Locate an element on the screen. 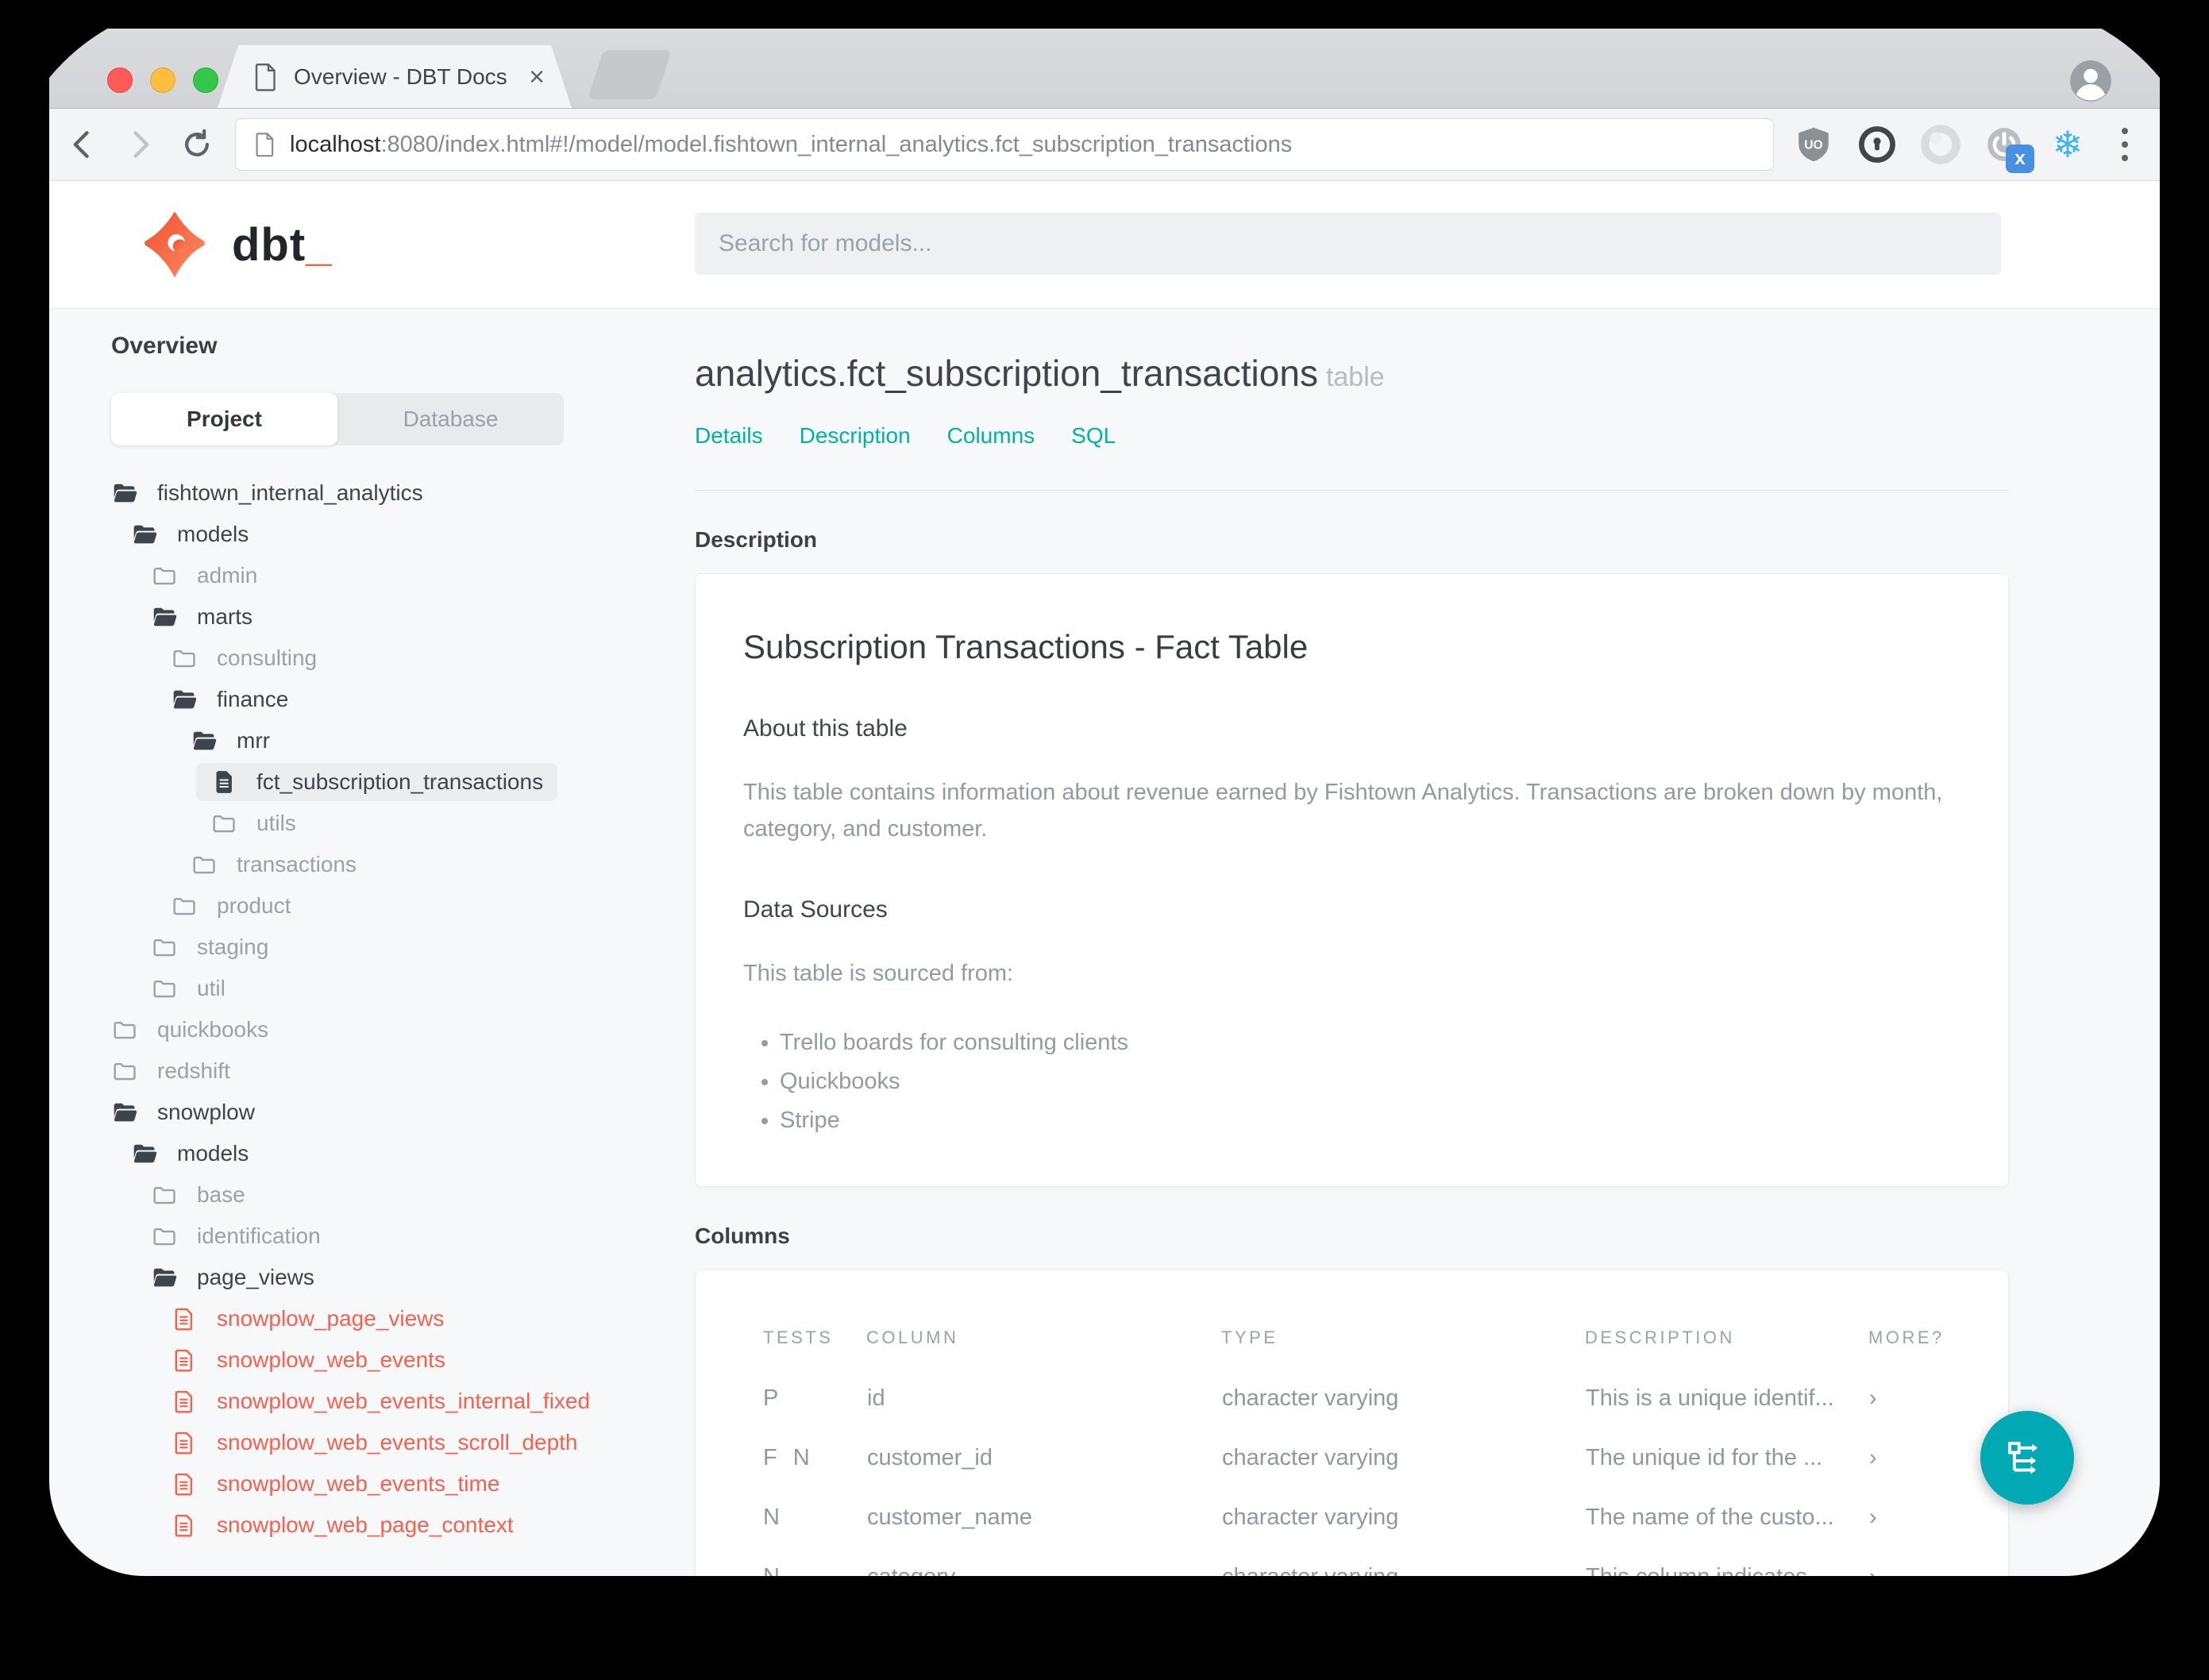  column-header-tests: TESTS is located at coordinates (798, 1337).